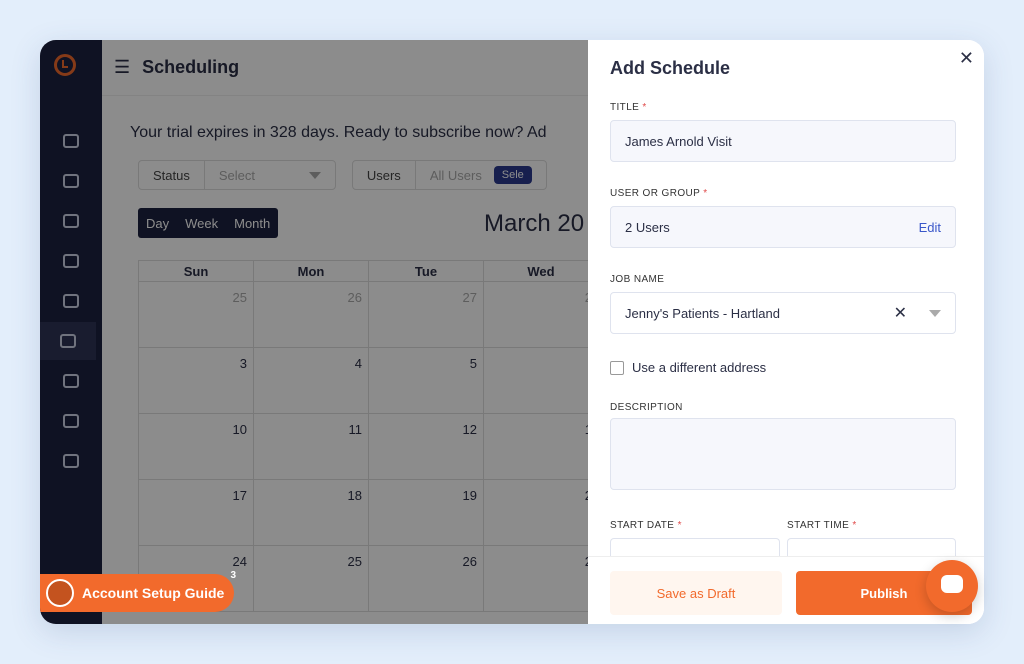 The height and width of the screenshot is (664, 1024). Describe the element at coordinates (637, 279) in the screenshot. I see `job-name-label: JOB NAME` at that location.